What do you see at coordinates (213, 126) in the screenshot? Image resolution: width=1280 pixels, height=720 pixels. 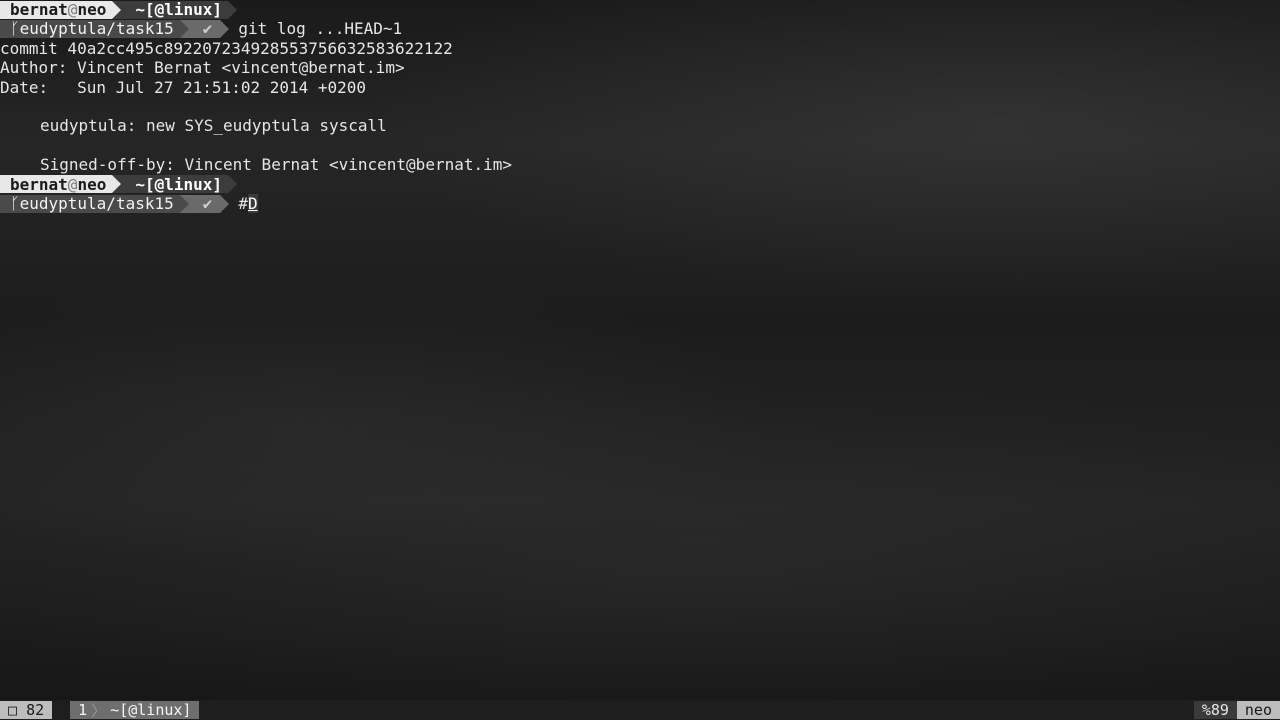 I see `log-subject: eudyptula: new SYS_eudyptula syscall` at bounding box center [213, 126].